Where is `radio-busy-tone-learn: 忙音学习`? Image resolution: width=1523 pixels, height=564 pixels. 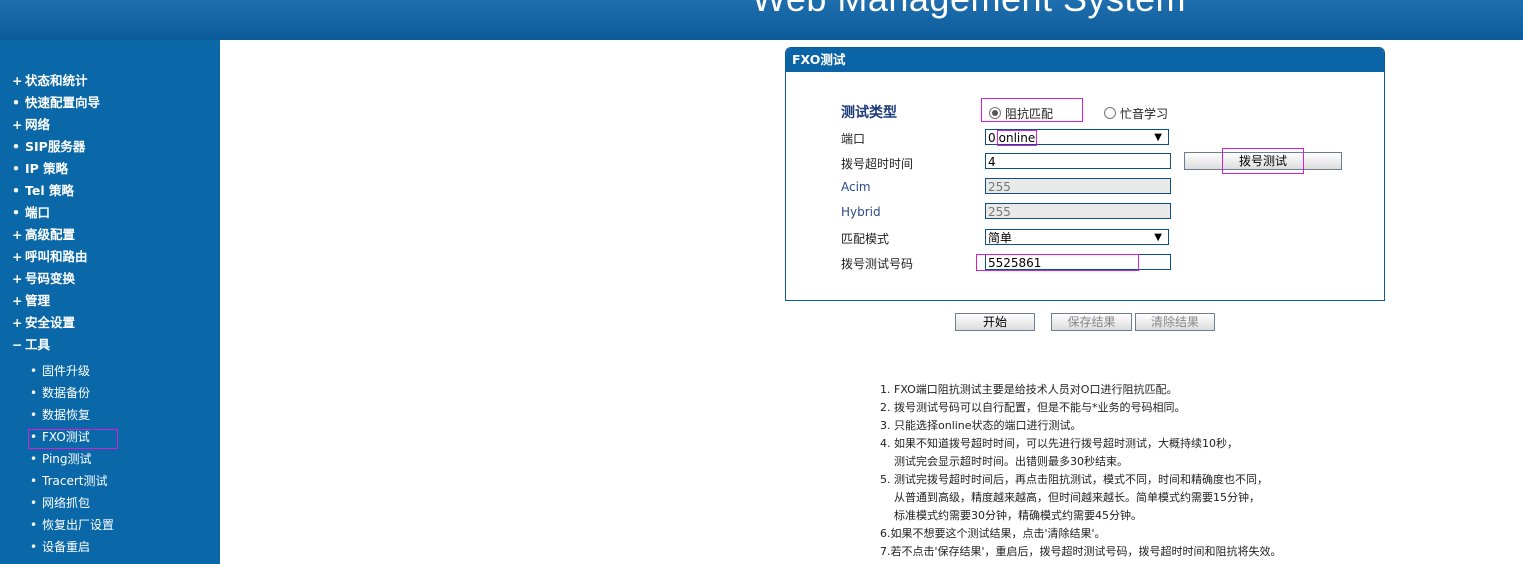 radio-busy-tone-learn: 忙音学习 is located at coordinates (1136, 113).